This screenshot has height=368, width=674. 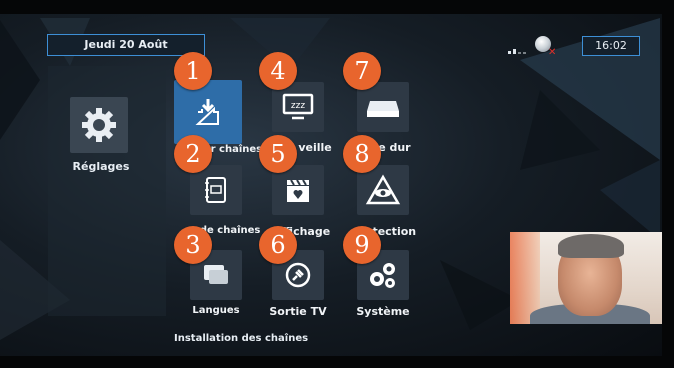 What do you see at coordinates (362, 245) in the screenshot?
I see `badge-9: 9` at bounding box center [362, 245].